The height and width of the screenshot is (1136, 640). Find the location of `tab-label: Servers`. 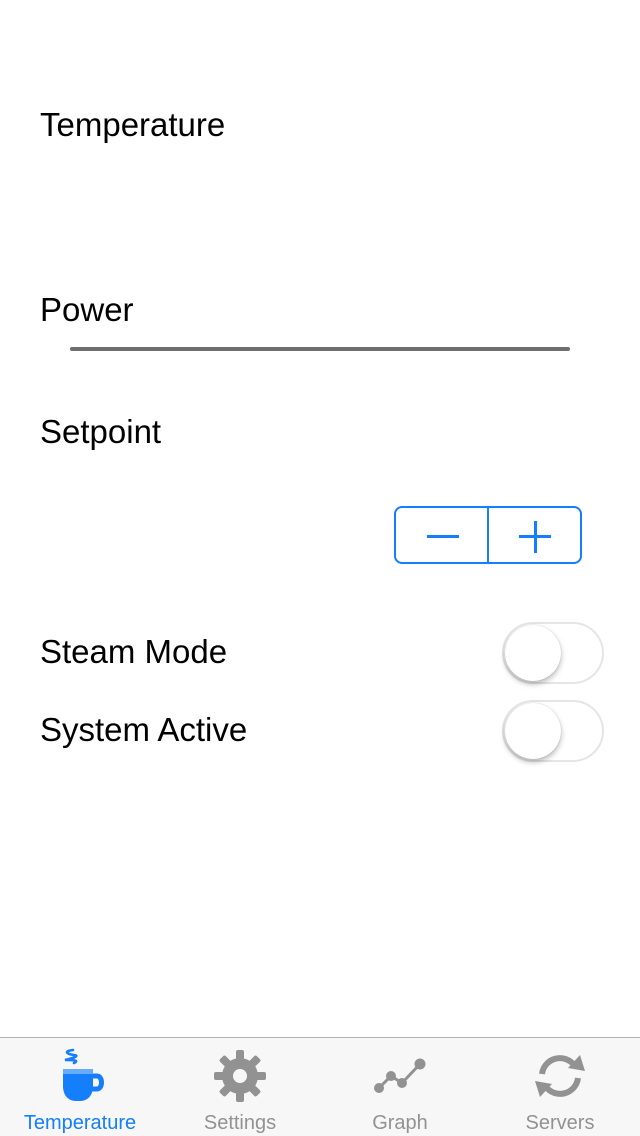

tab-label: Servers is located at coordinates (560, 1123).